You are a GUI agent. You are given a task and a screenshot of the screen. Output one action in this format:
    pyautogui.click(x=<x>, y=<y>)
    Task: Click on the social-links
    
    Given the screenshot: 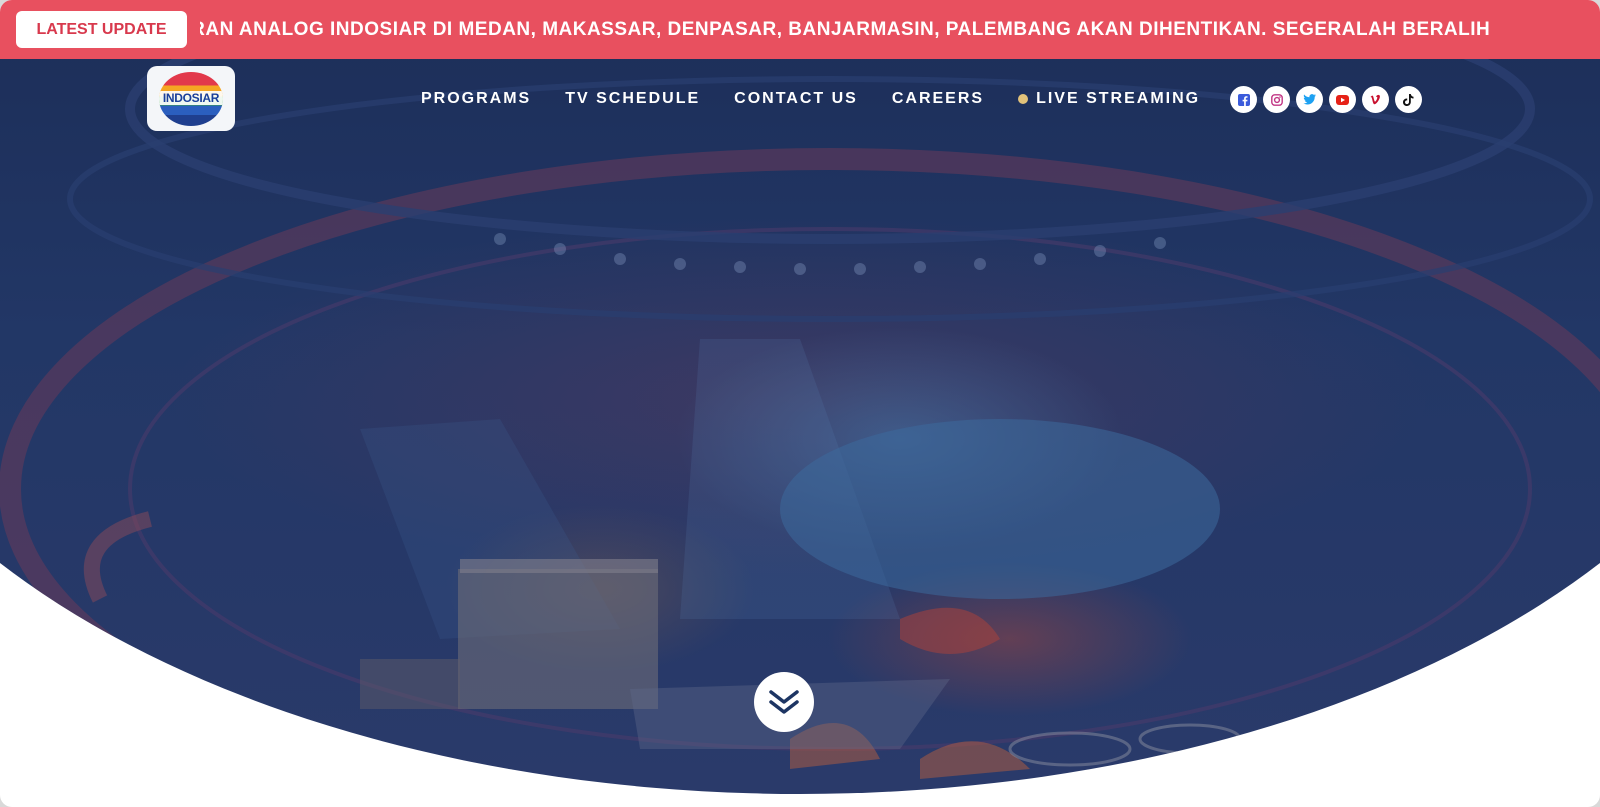 What is the action you would take?
    pyautogui.click(x=1329, y=99)
    